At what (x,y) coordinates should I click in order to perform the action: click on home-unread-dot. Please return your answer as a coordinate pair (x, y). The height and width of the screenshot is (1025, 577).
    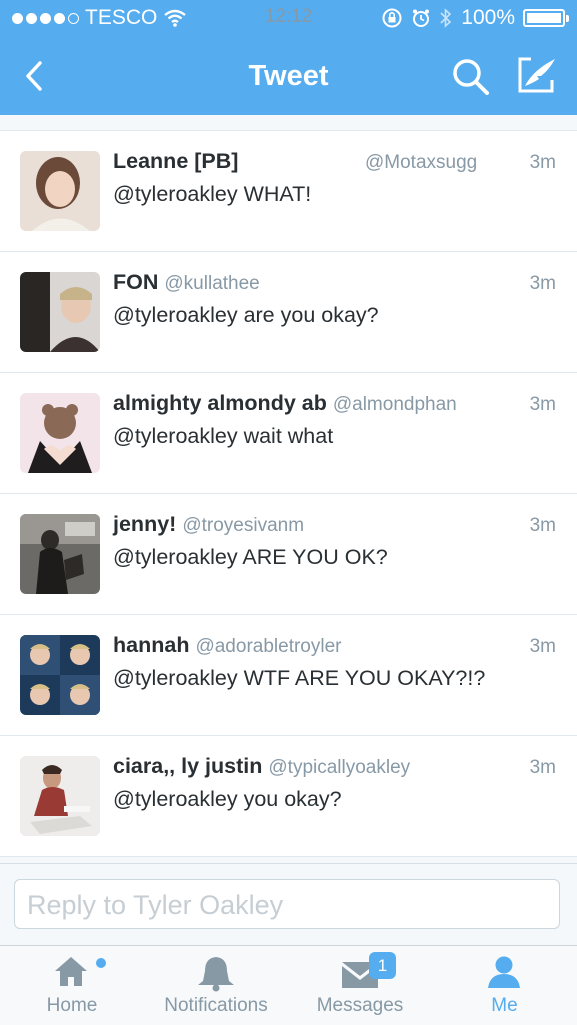
    Looking at the image, I should click on (101, 963).